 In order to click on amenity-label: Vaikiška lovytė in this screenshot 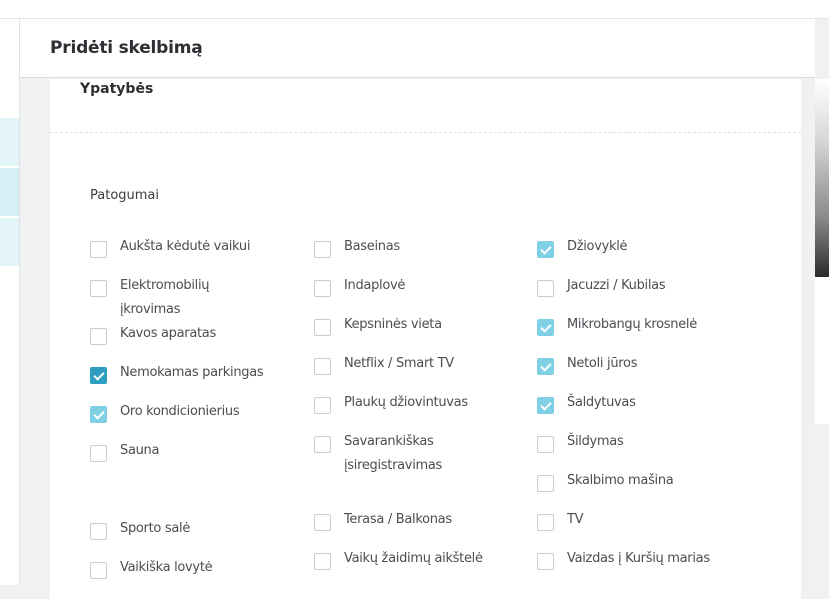, I will do `click(166, 567)`.